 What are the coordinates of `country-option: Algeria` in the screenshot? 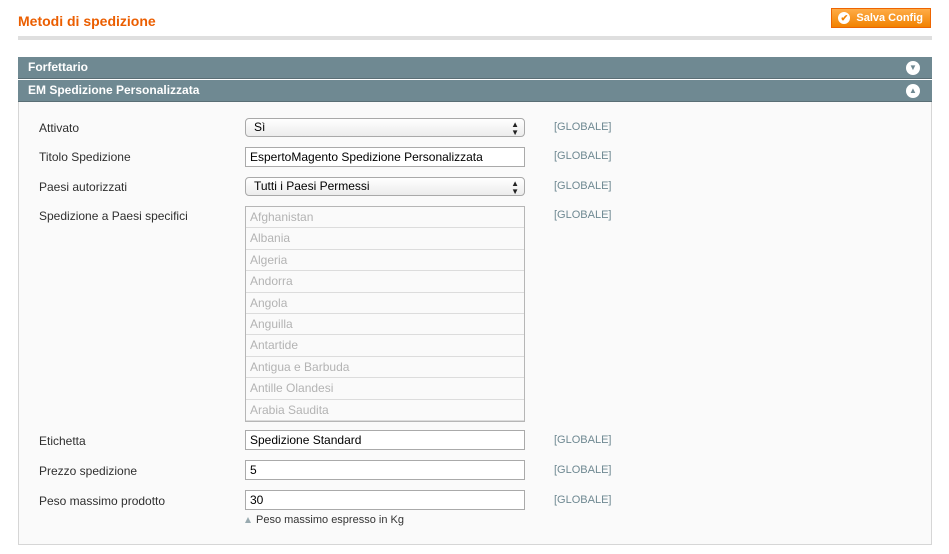 It's located at (385, 261).